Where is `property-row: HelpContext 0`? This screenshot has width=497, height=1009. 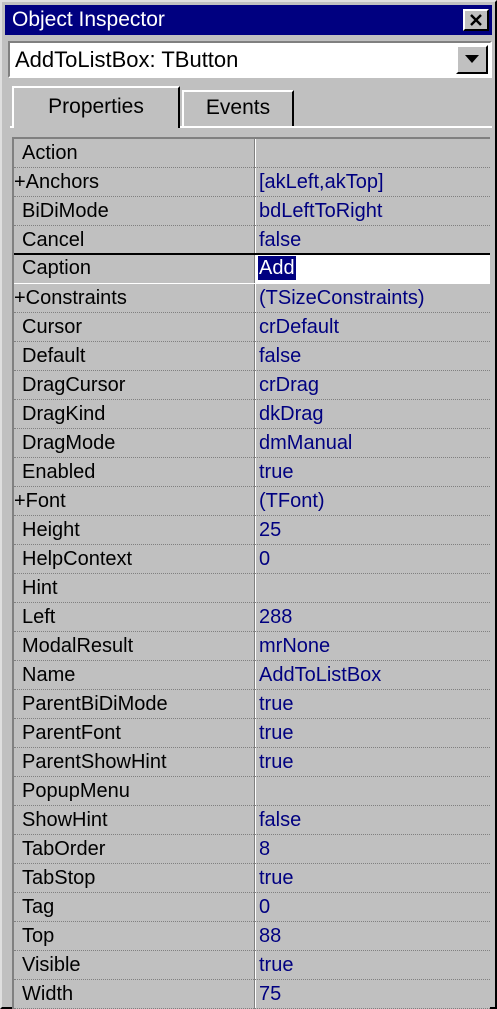
property-row: HelpContext 0 is located at coordinates (252, 559).